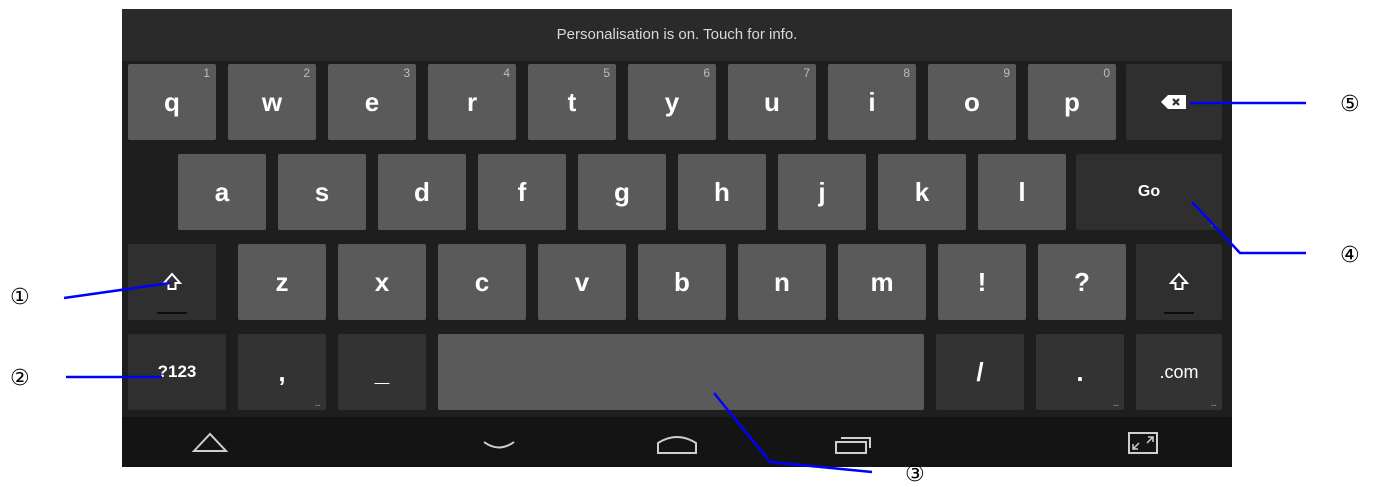 The height and width of the screenshot is (487, 1384). I want to click on callout-5: ⑤, so click(1350, 104).